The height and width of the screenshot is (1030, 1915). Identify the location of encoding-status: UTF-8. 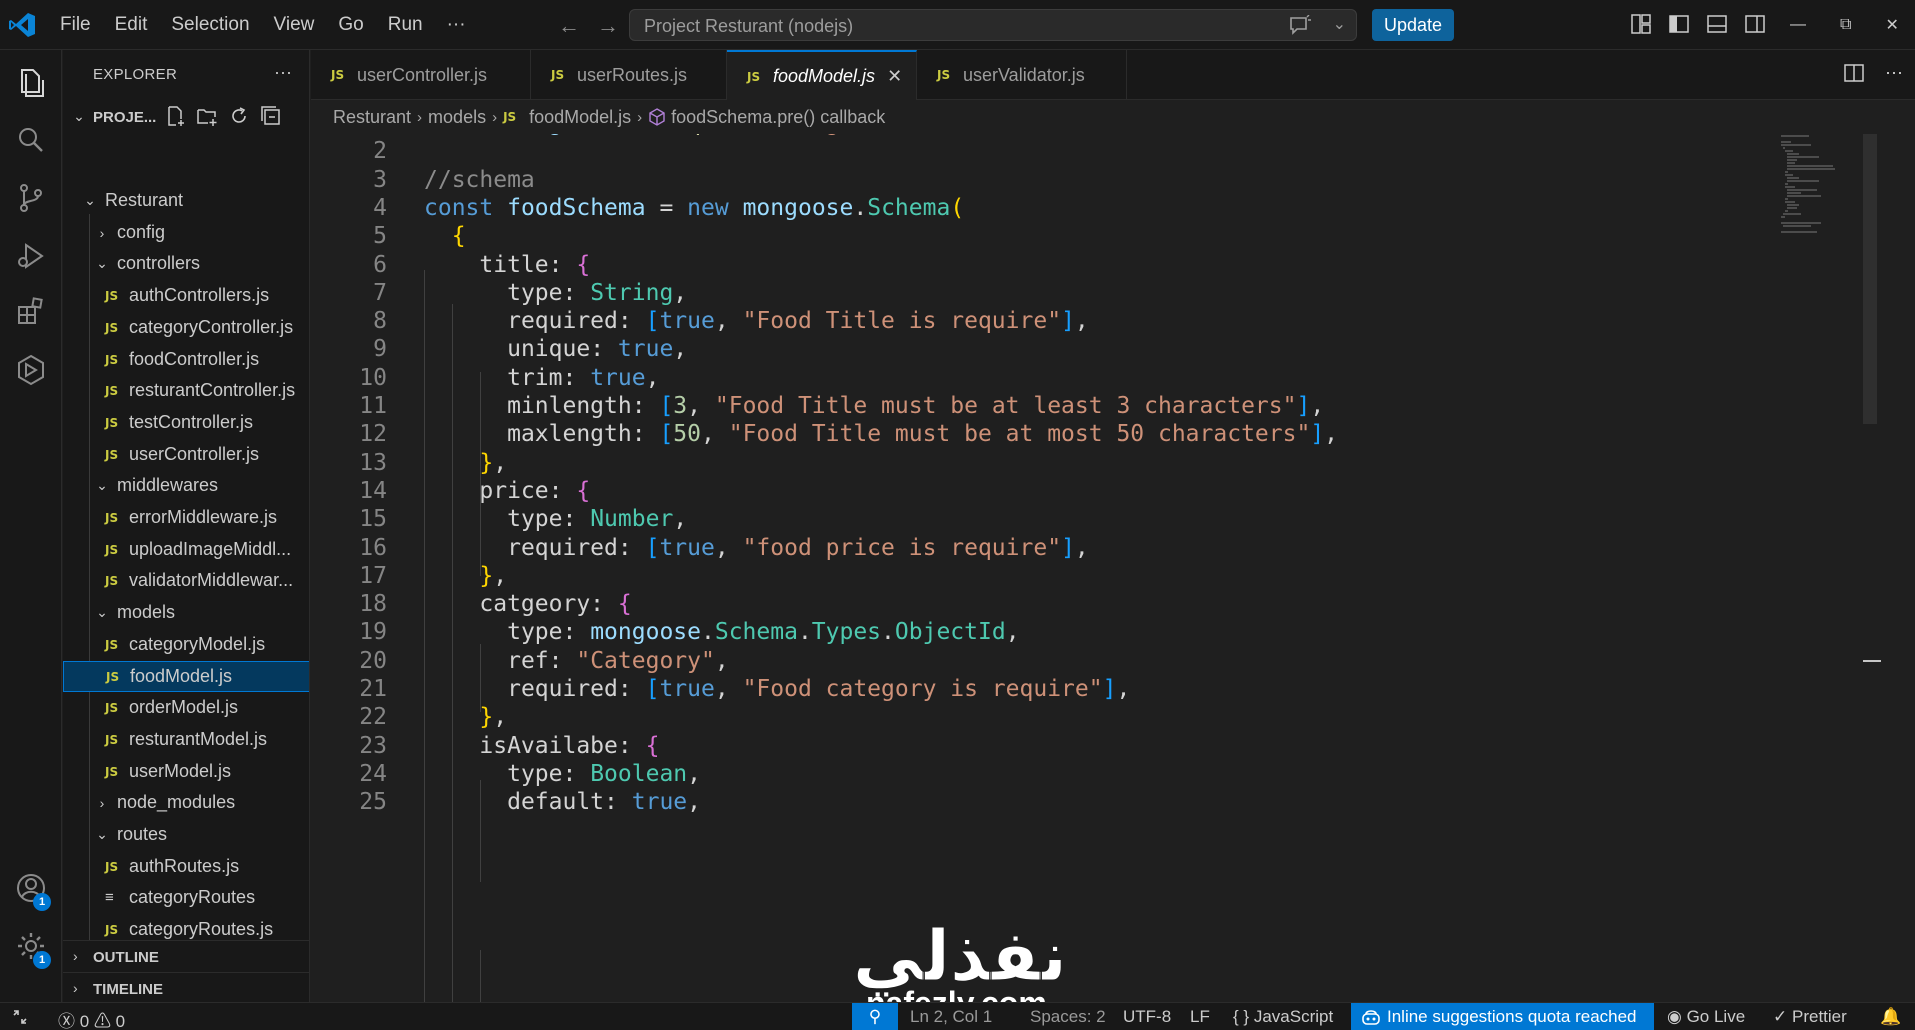
(1147, 1017).